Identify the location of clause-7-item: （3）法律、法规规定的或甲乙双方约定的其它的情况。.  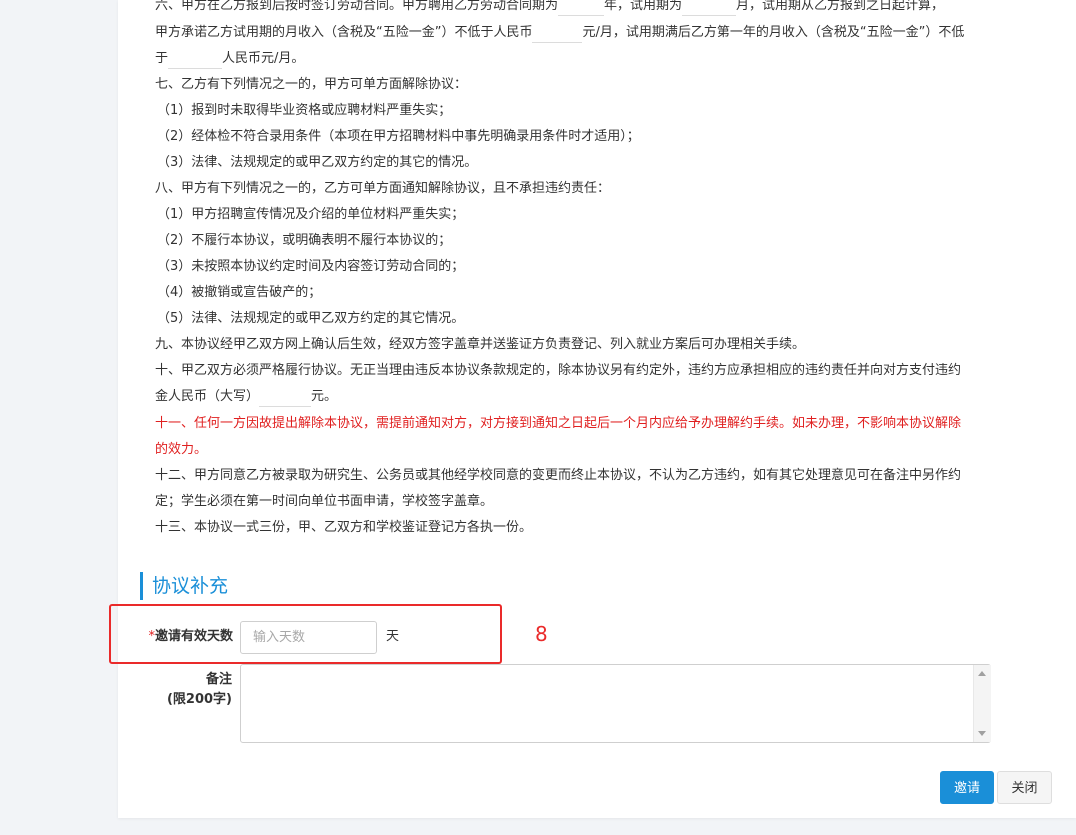
(317, 162).